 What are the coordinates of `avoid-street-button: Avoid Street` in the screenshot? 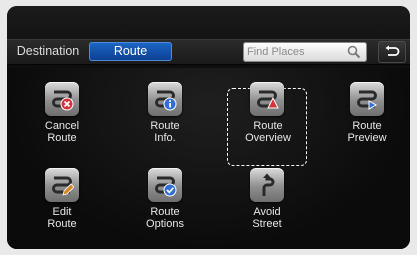 It's located at (267, 199).